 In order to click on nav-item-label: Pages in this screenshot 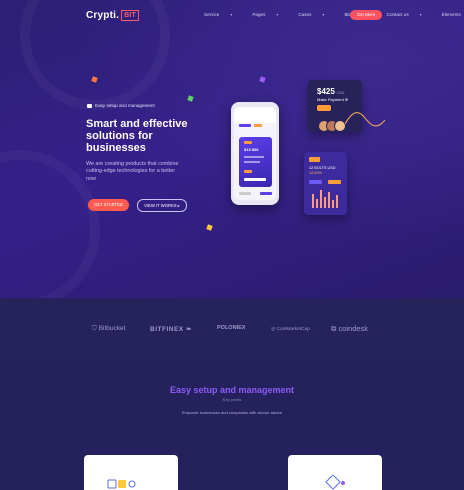, I will do `click(259, 14)`.